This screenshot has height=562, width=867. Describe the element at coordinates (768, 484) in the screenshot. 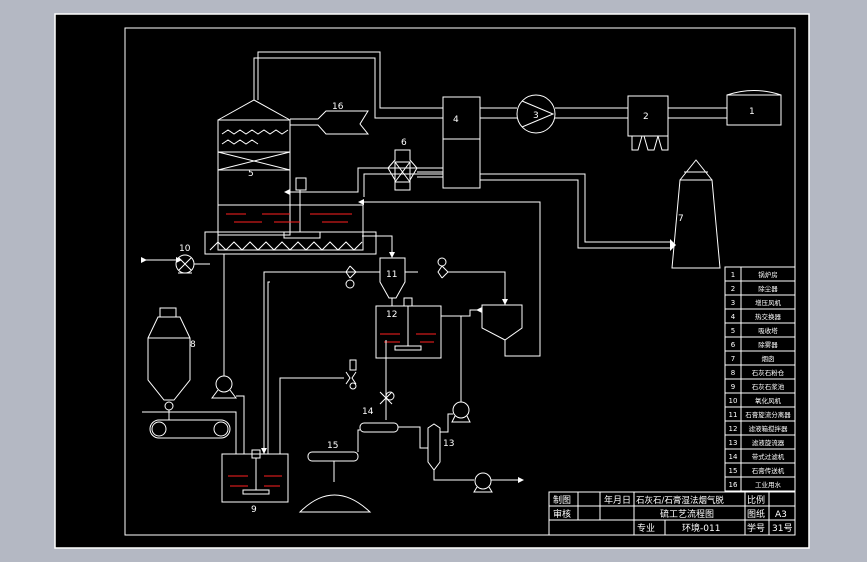

I see `legend-name: 工业用水` at that location.